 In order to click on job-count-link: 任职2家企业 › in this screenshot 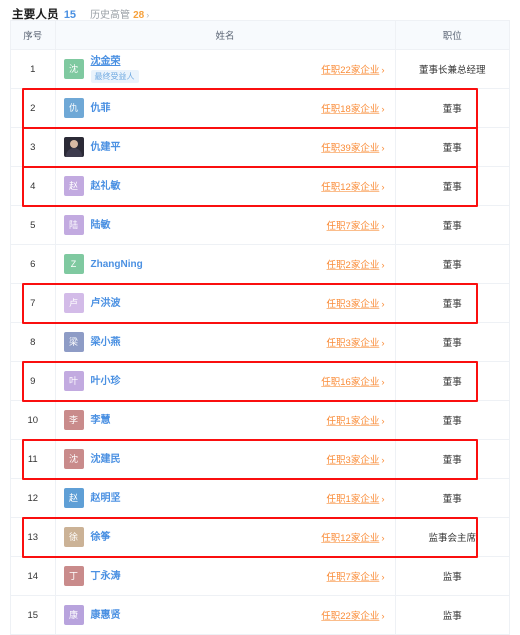, I will do `click(356, 264)`.